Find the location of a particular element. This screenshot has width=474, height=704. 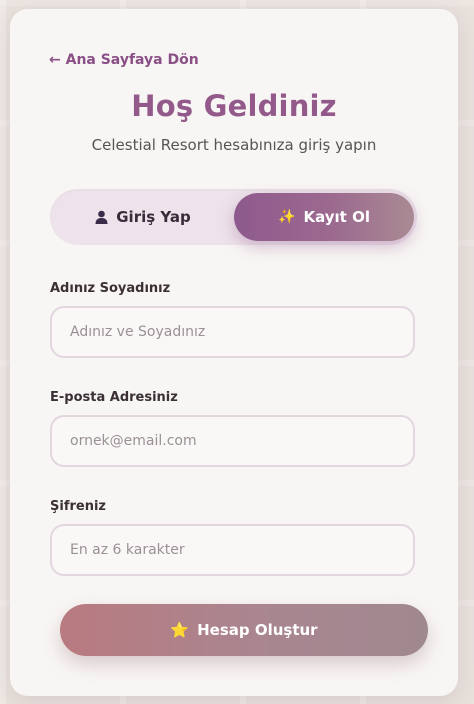

email-field-wrapper is located at coordinates (232, 441).